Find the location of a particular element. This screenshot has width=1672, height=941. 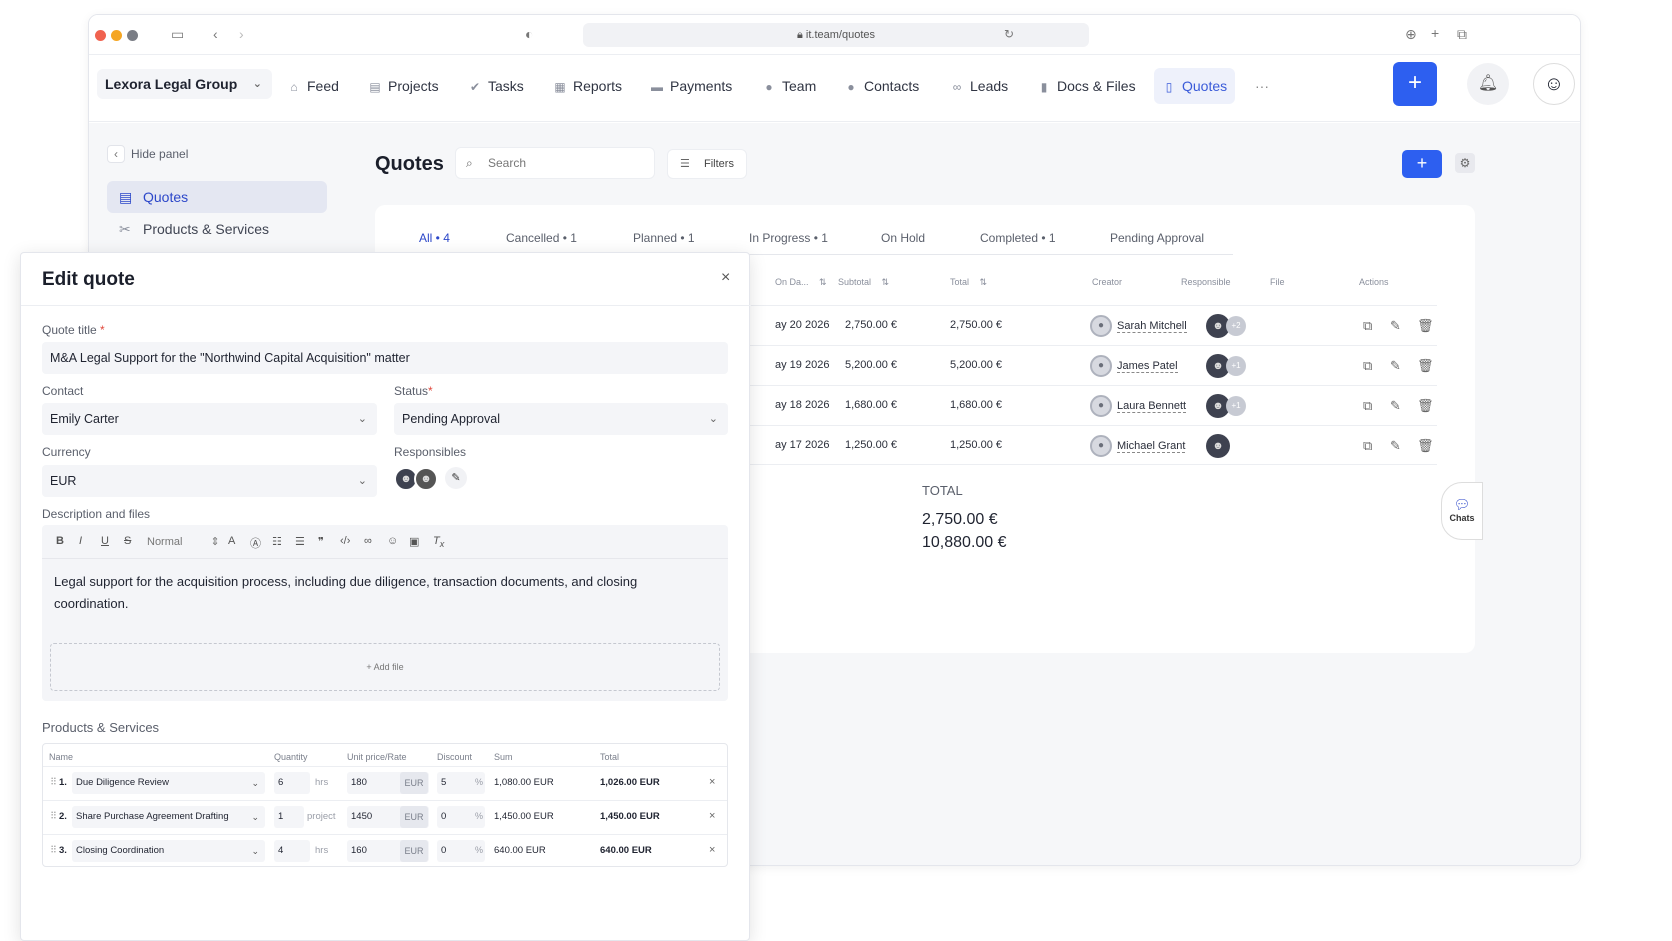

format-select: Normal ⇕ is located at coordinates (183, 541).